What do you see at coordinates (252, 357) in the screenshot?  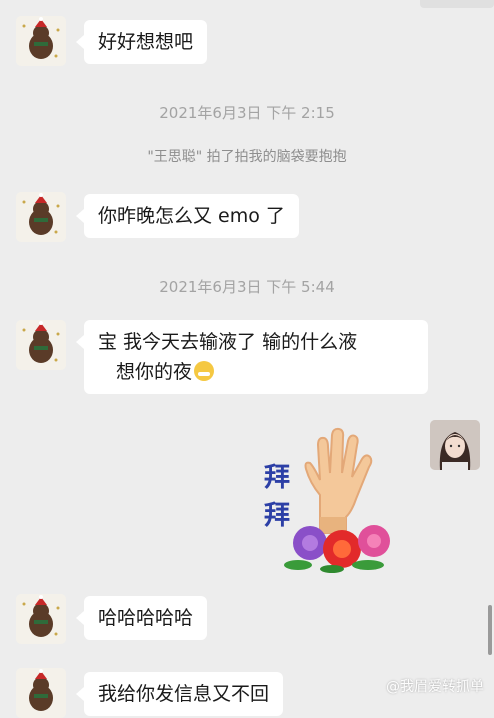 I see `message-bubble: 宝 我今天去输液了 输的什么液 想你的夜` at bounding box center [252, 357].